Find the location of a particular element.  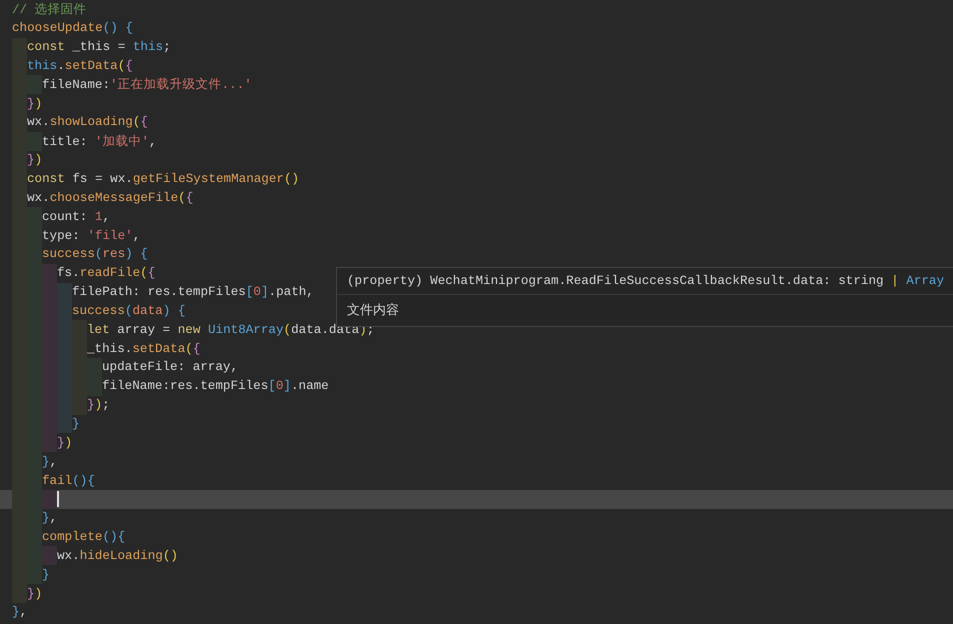

code-text: fileName:'正在加载升级文件...' is located at coordinates (147, 85).